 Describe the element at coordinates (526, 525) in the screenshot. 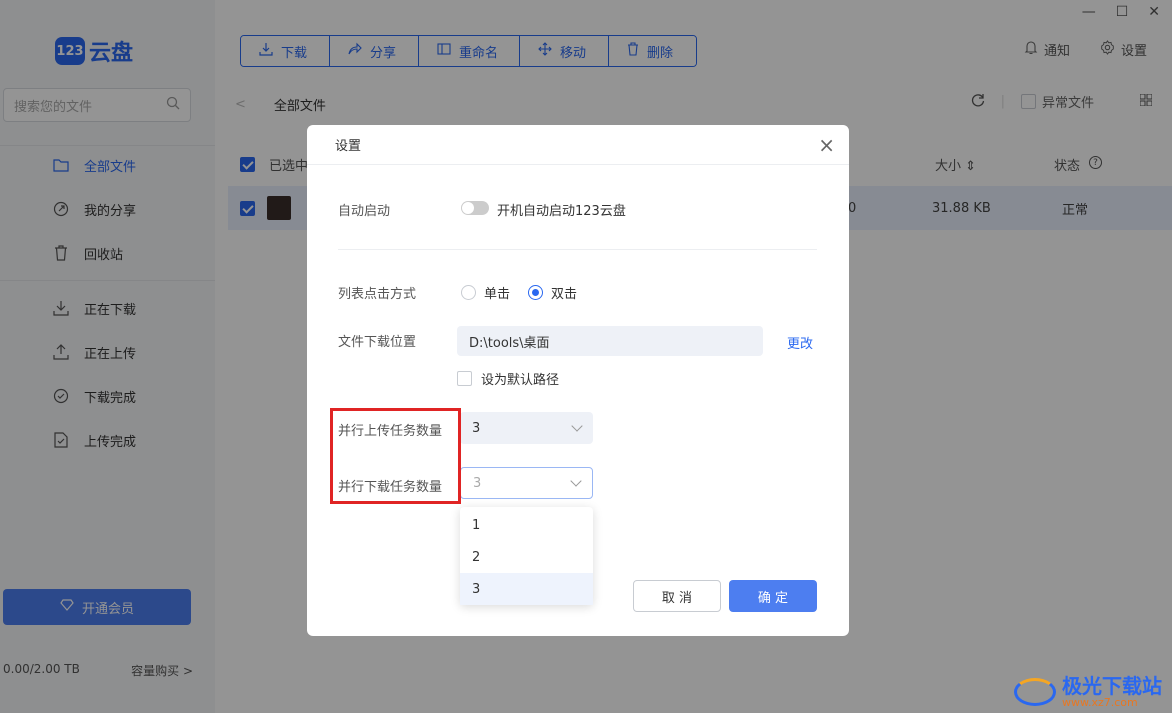

I see `dropdown-option: 1` at that location.